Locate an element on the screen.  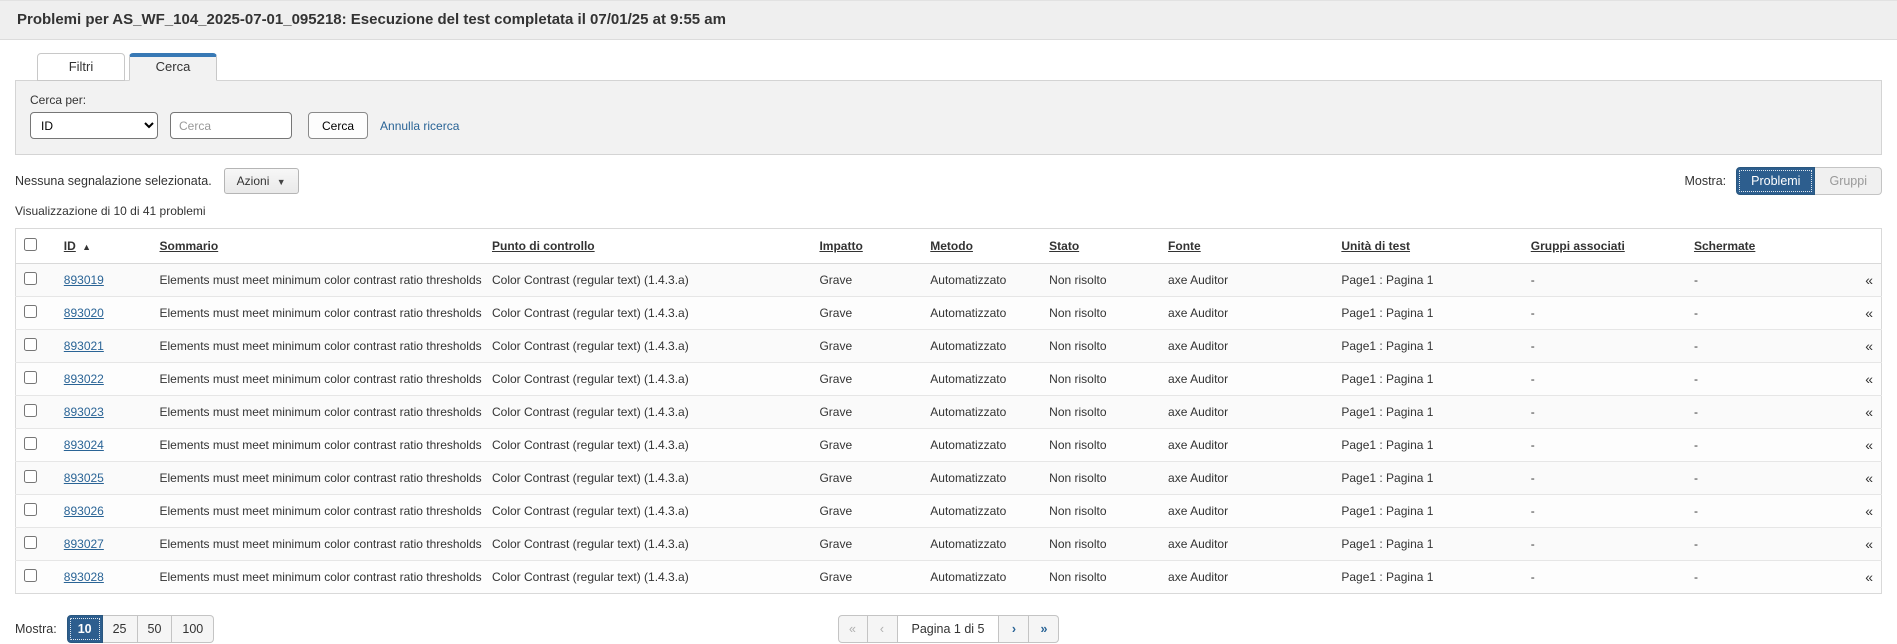
view-problems-button: Problemi is located at coordinates (1776, 181).